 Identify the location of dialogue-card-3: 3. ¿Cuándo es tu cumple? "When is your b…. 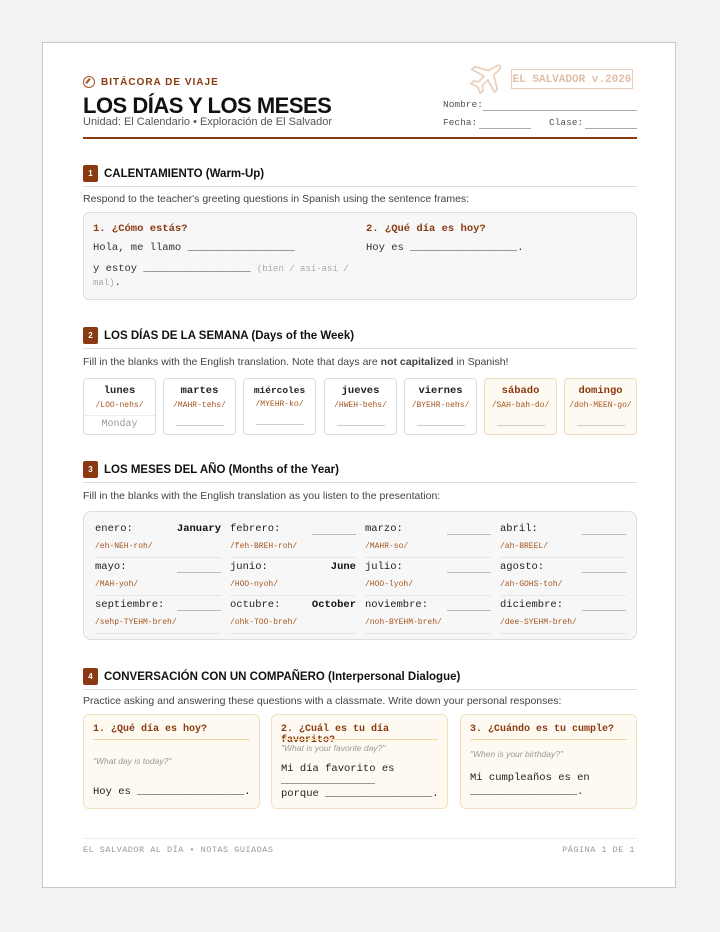
(548, 761).